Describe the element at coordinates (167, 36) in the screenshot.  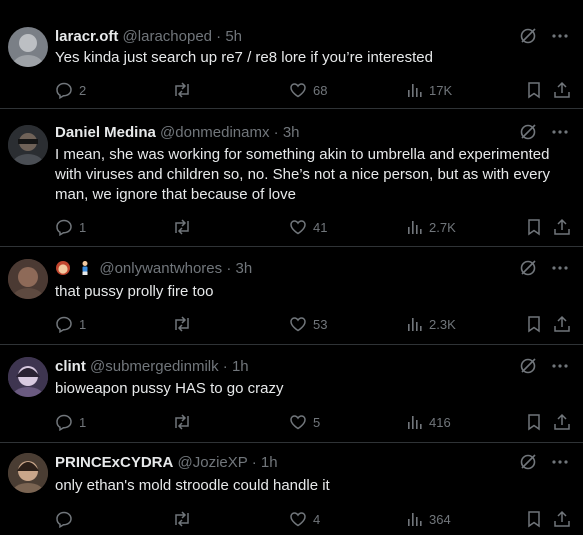
I see `handle: @larachoped` at that location.